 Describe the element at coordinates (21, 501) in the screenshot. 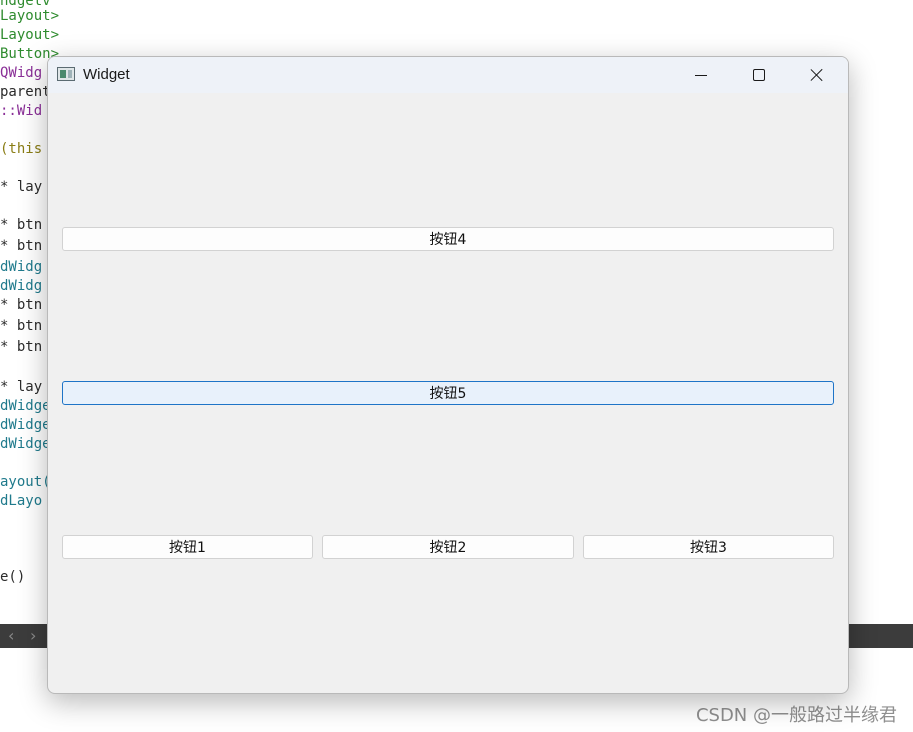

I see `code-line: dLayo` at that location.